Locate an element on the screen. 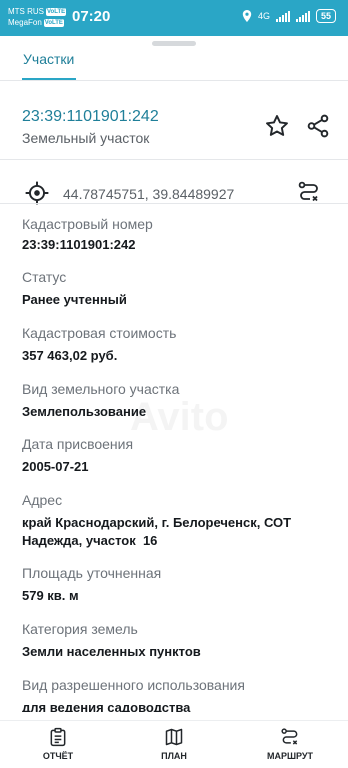 The image size is (348, 768). signal-icon is located at coordinates (282, 16).